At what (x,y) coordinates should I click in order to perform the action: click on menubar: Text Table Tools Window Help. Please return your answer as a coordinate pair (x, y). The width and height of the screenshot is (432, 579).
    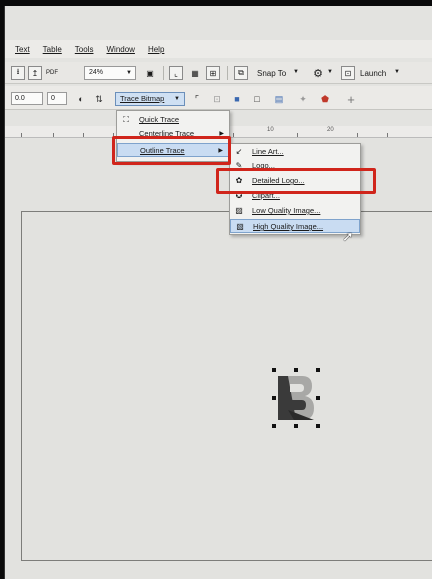
    Looking at the image, I should click on (218, 49).